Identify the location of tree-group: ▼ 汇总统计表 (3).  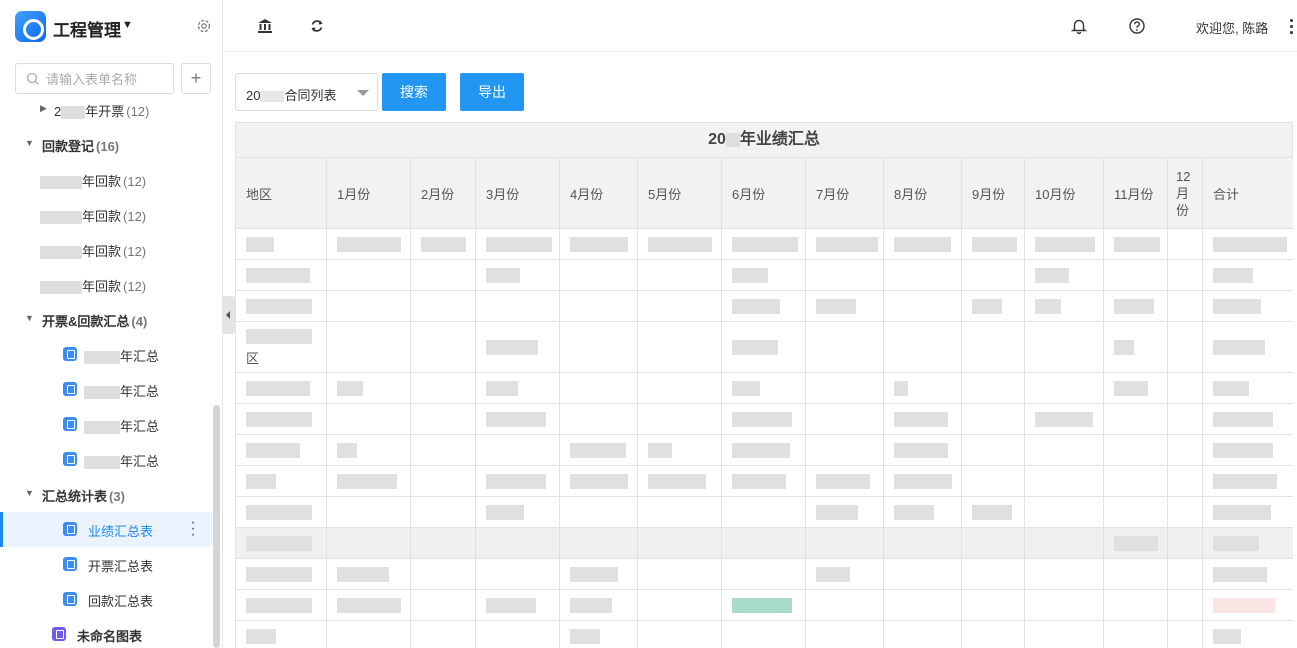
(106, 494).